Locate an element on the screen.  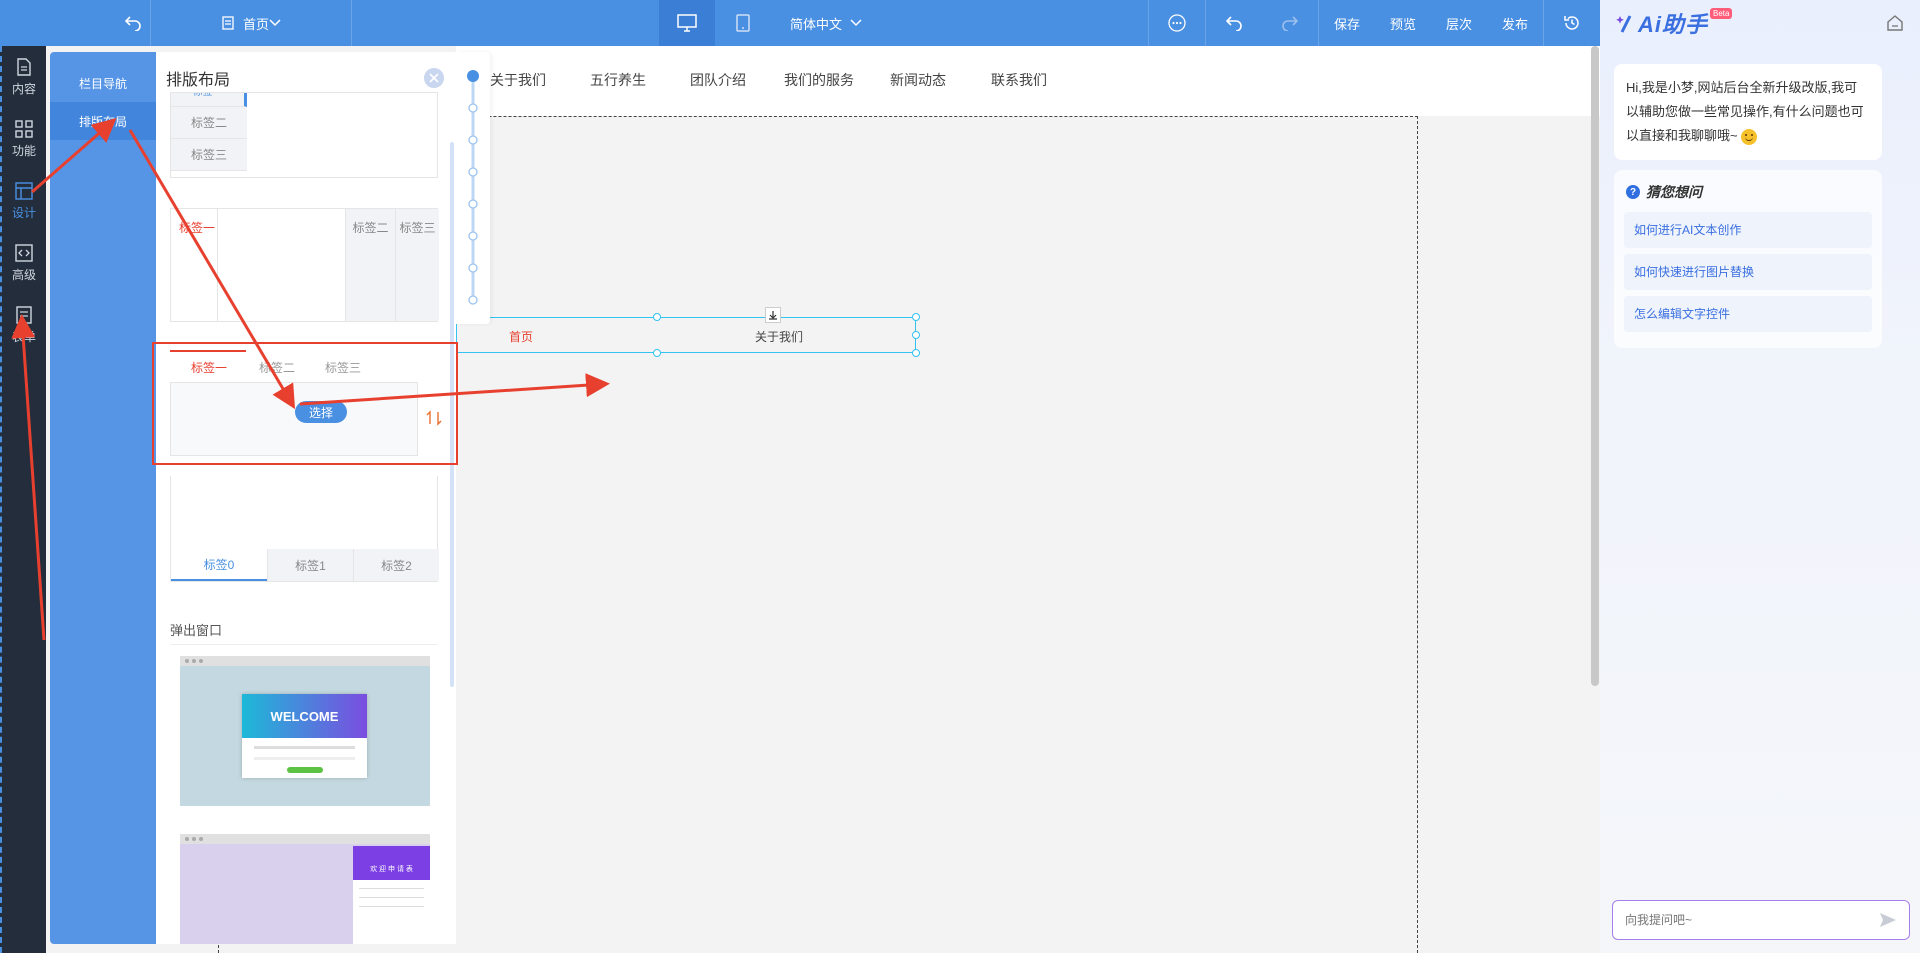
subnav-item-layout: 排版布局 is located at coordinates (103, 121).